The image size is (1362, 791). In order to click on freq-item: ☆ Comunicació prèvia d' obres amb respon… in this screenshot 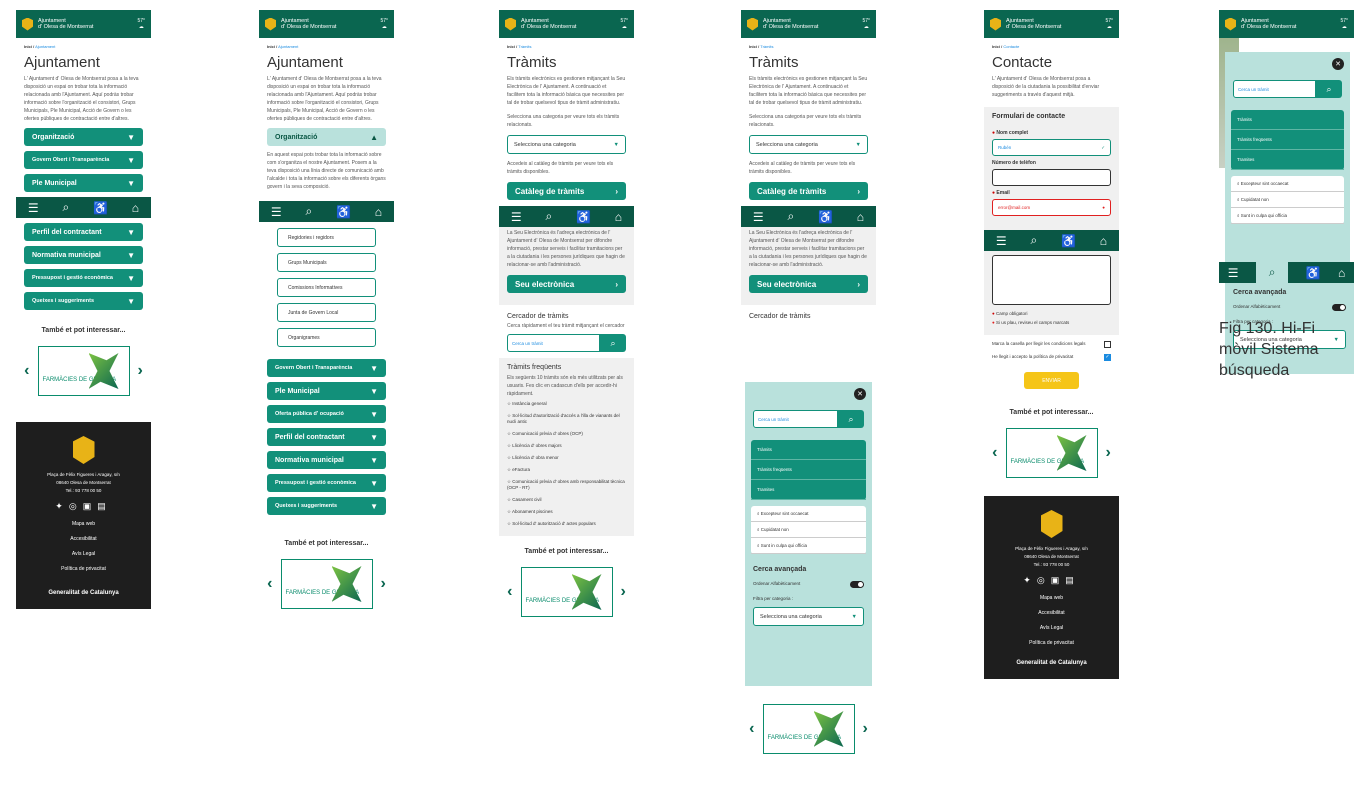, I will do `click(566, 485)`.